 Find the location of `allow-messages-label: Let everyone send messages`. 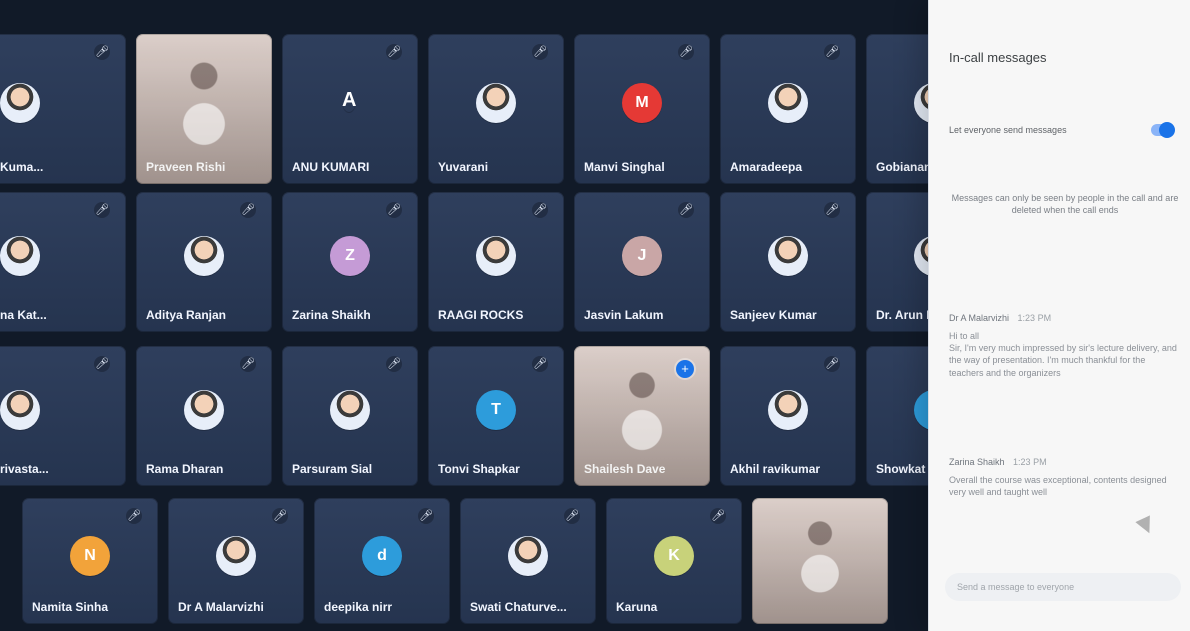

allow-messages-label: Let everyone send messages is located at coordinates (1008, 130).